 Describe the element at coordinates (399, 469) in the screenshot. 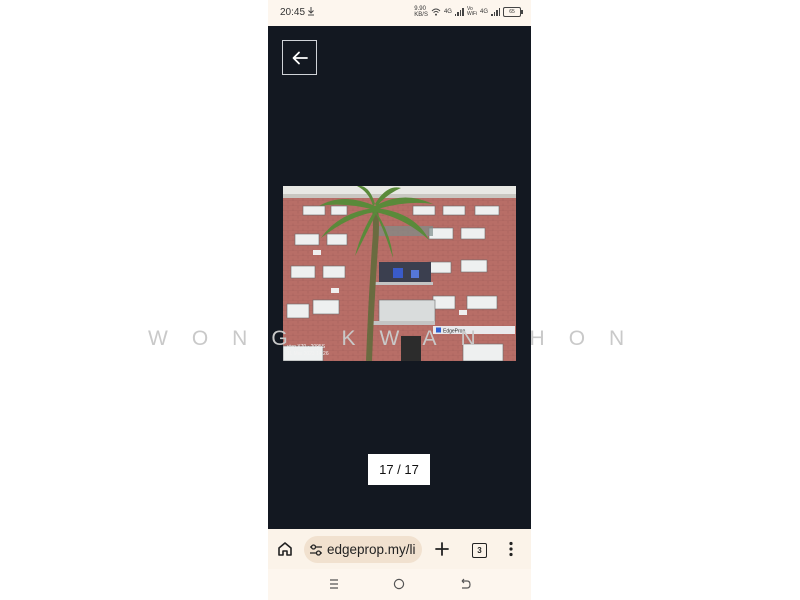

I see `image-counter: 17 / 17` at that location.